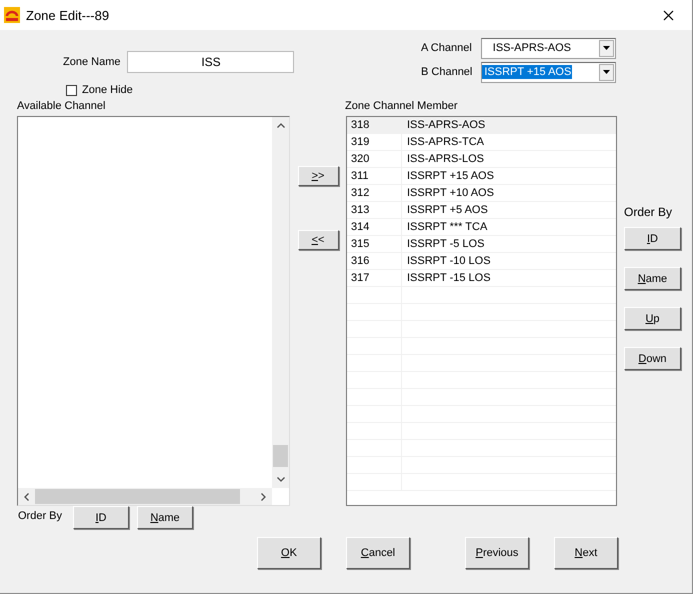 Image resolution: width=693 pixels, height=594 pixels. What do you see at coordinates (210, 62) in the screenshot?
I see `zone-name-field: ISS` at bounding box center [210, 62].